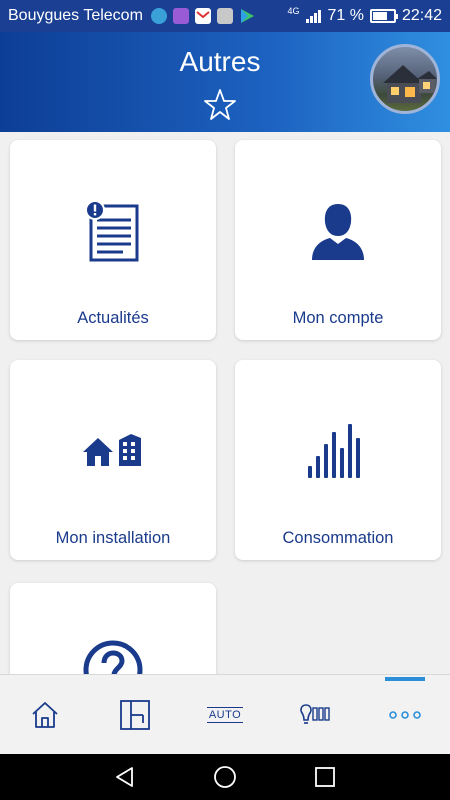 Image resolution: width=450 pixels, height=800 pixels. I want to click on house-photo-icon, so click(410, 84).